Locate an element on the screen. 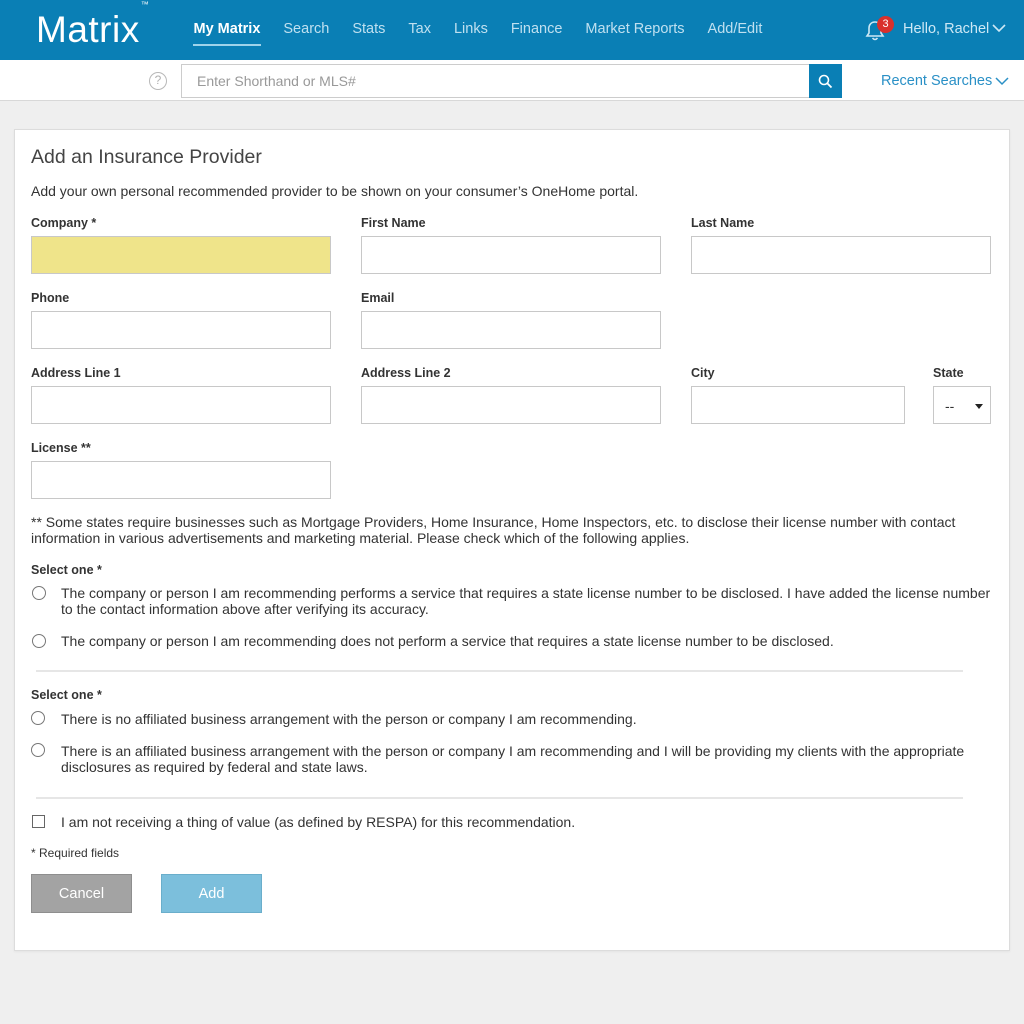 This screenshot has width=1024, height=1024. nav-market-reports: Market Reports is located at coordinates (635, 30).